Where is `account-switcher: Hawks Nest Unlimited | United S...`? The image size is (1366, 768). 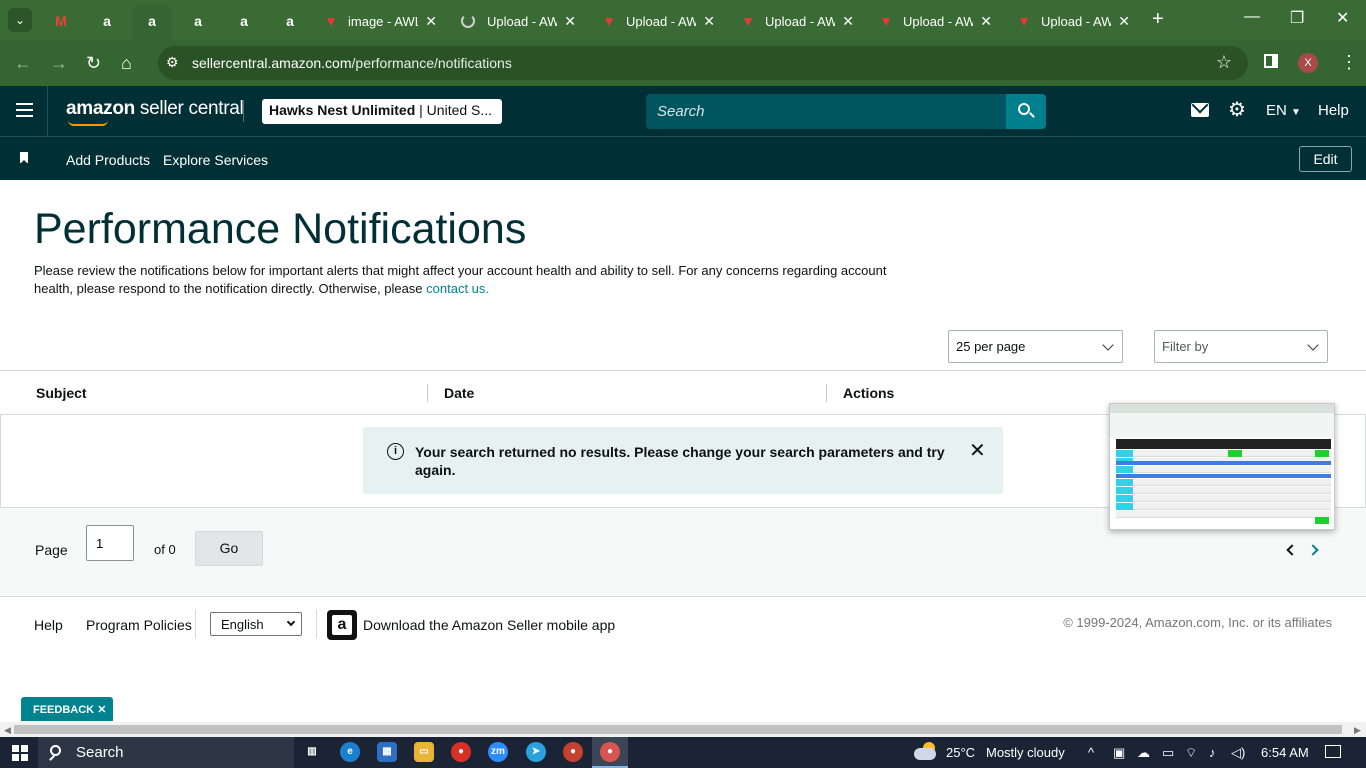
account-switcher: Hawks Nest Unlimited | United S... is located at coordinates (382, 111).